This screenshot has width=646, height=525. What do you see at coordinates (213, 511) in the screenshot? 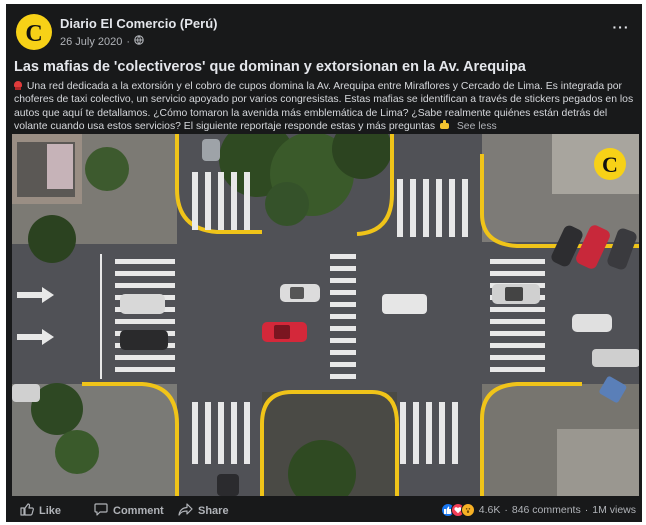
I see `share-label: Share` at bounding box center [213, 511].